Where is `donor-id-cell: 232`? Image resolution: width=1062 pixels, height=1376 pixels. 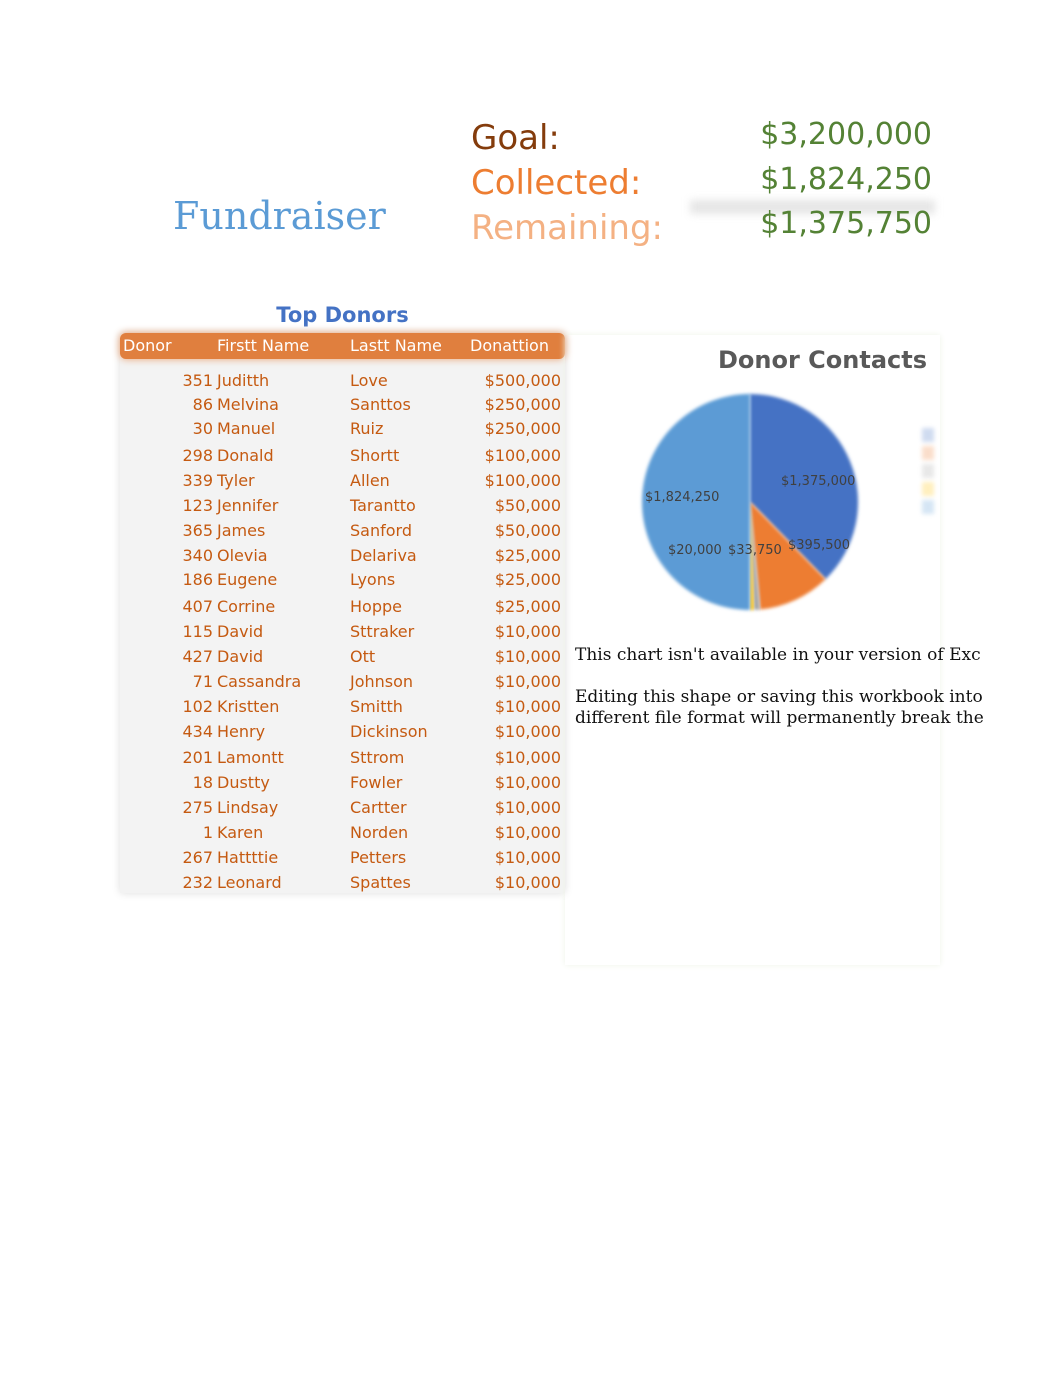
donor-id-cell: 232 is located at coordinates (197, 882).